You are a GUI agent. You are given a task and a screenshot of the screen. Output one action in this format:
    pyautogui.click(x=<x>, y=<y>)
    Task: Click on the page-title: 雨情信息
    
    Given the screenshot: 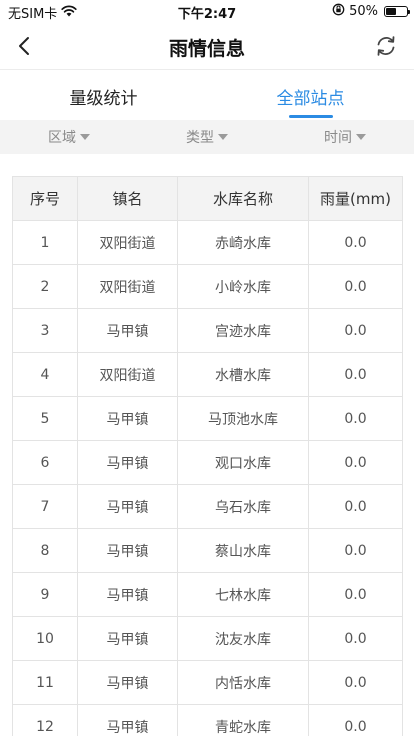 What is the action you would take?
    pyautogui.click(x=206, y=49)
    